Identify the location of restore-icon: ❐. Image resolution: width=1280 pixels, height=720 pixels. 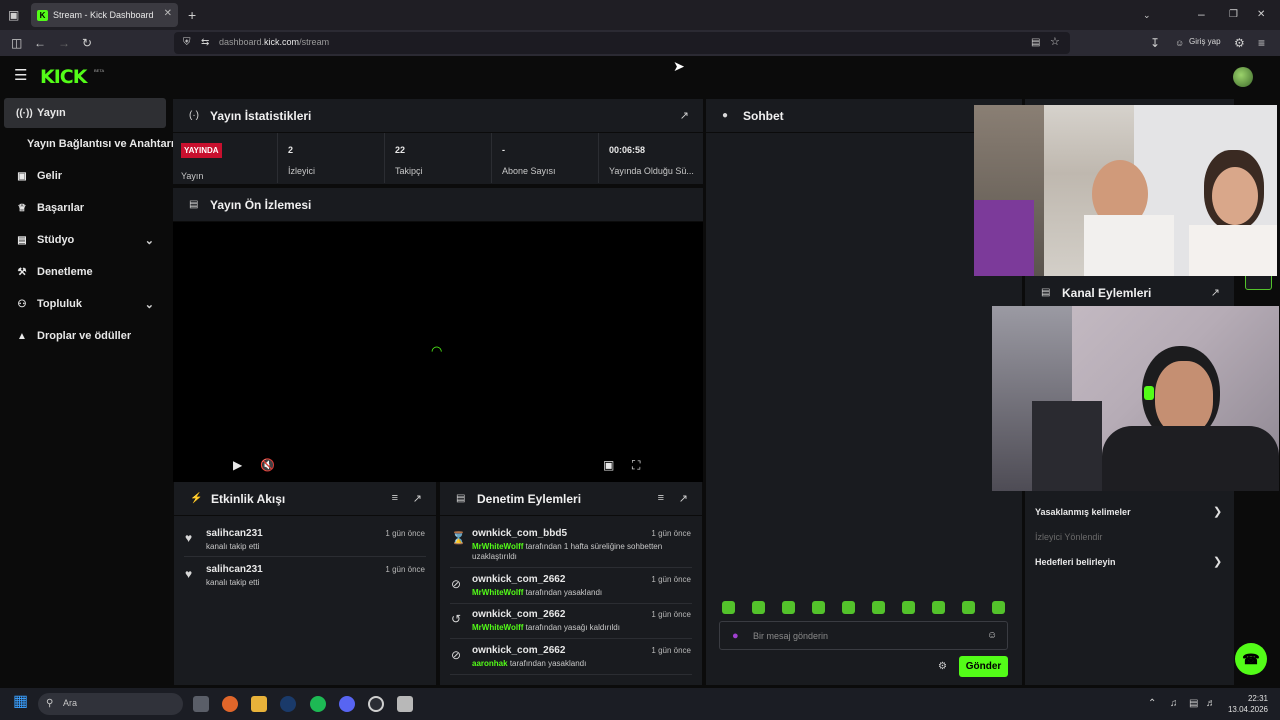
(1233, 15).